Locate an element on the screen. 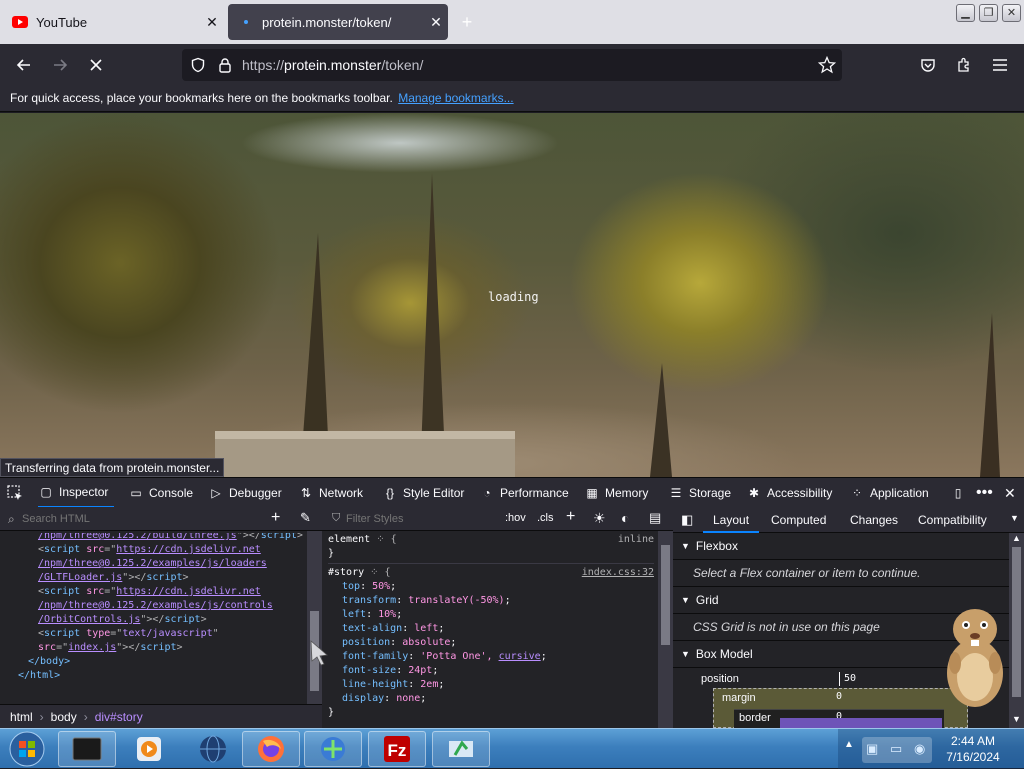 This screenshot has height=769, width=1024. taskbar-filezilla: Fz is located at coordinates (397, 749).